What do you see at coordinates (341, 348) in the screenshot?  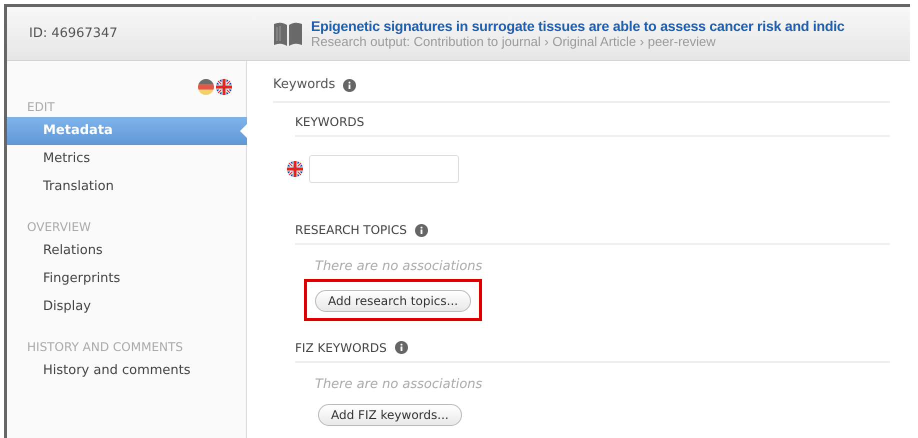 I see `section-title: FIZ KEYWORDS` at bounding box center [341, 348].